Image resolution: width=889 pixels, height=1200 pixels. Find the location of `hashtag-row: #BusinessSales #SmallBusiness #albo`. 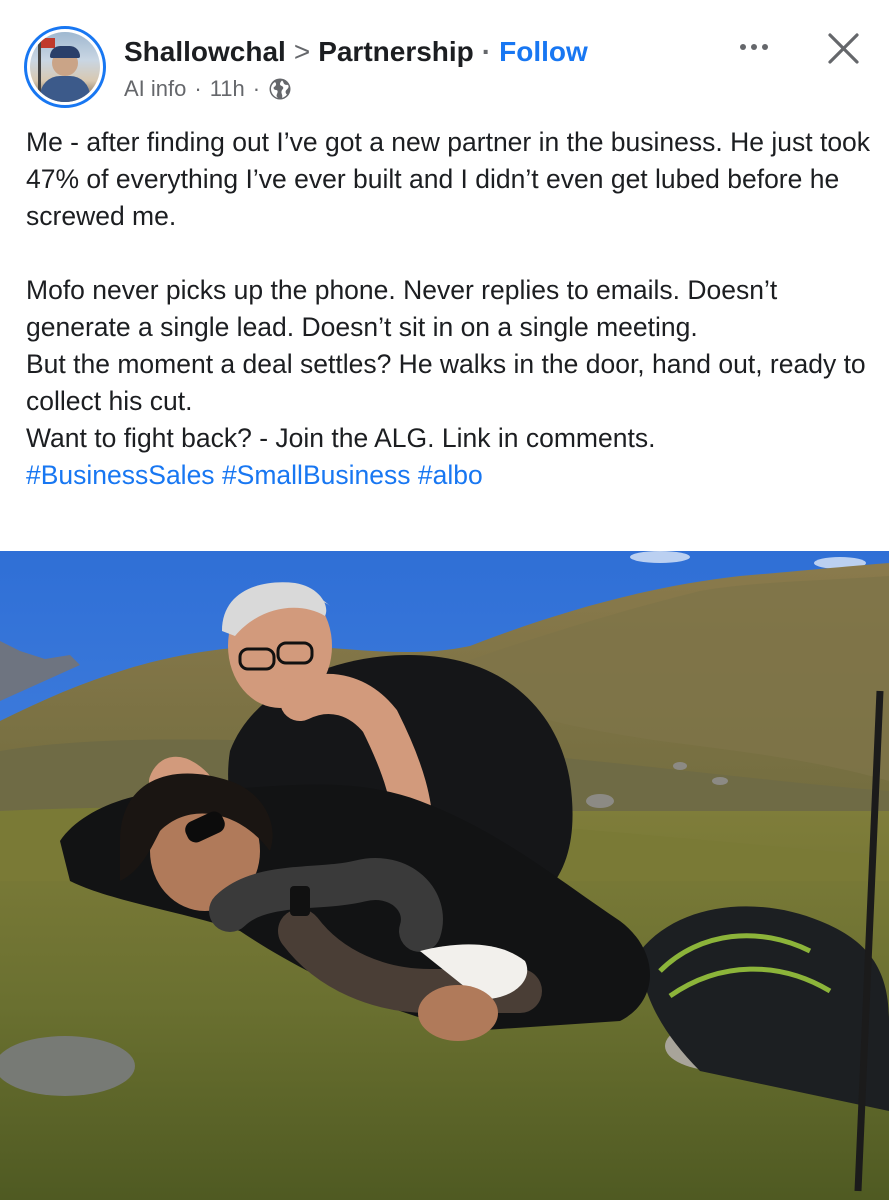

hashtag-row: #BusinessSales #SmallBusiness #albo is located at coordinates (448, 475).